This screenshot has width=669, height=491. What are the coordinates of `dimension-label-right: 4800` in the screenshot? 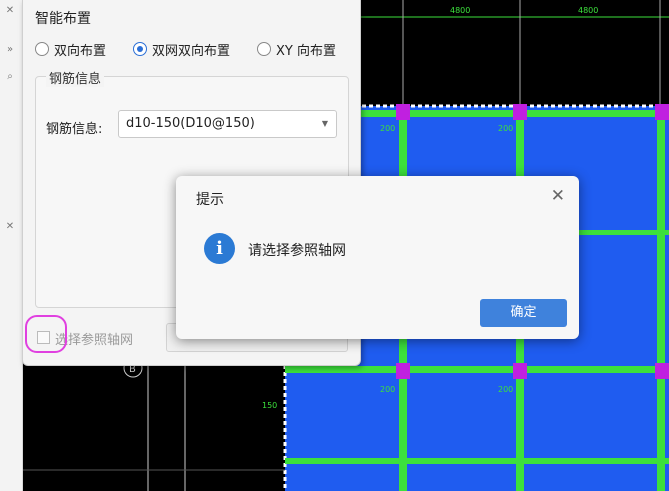 It's located at (588, 10).